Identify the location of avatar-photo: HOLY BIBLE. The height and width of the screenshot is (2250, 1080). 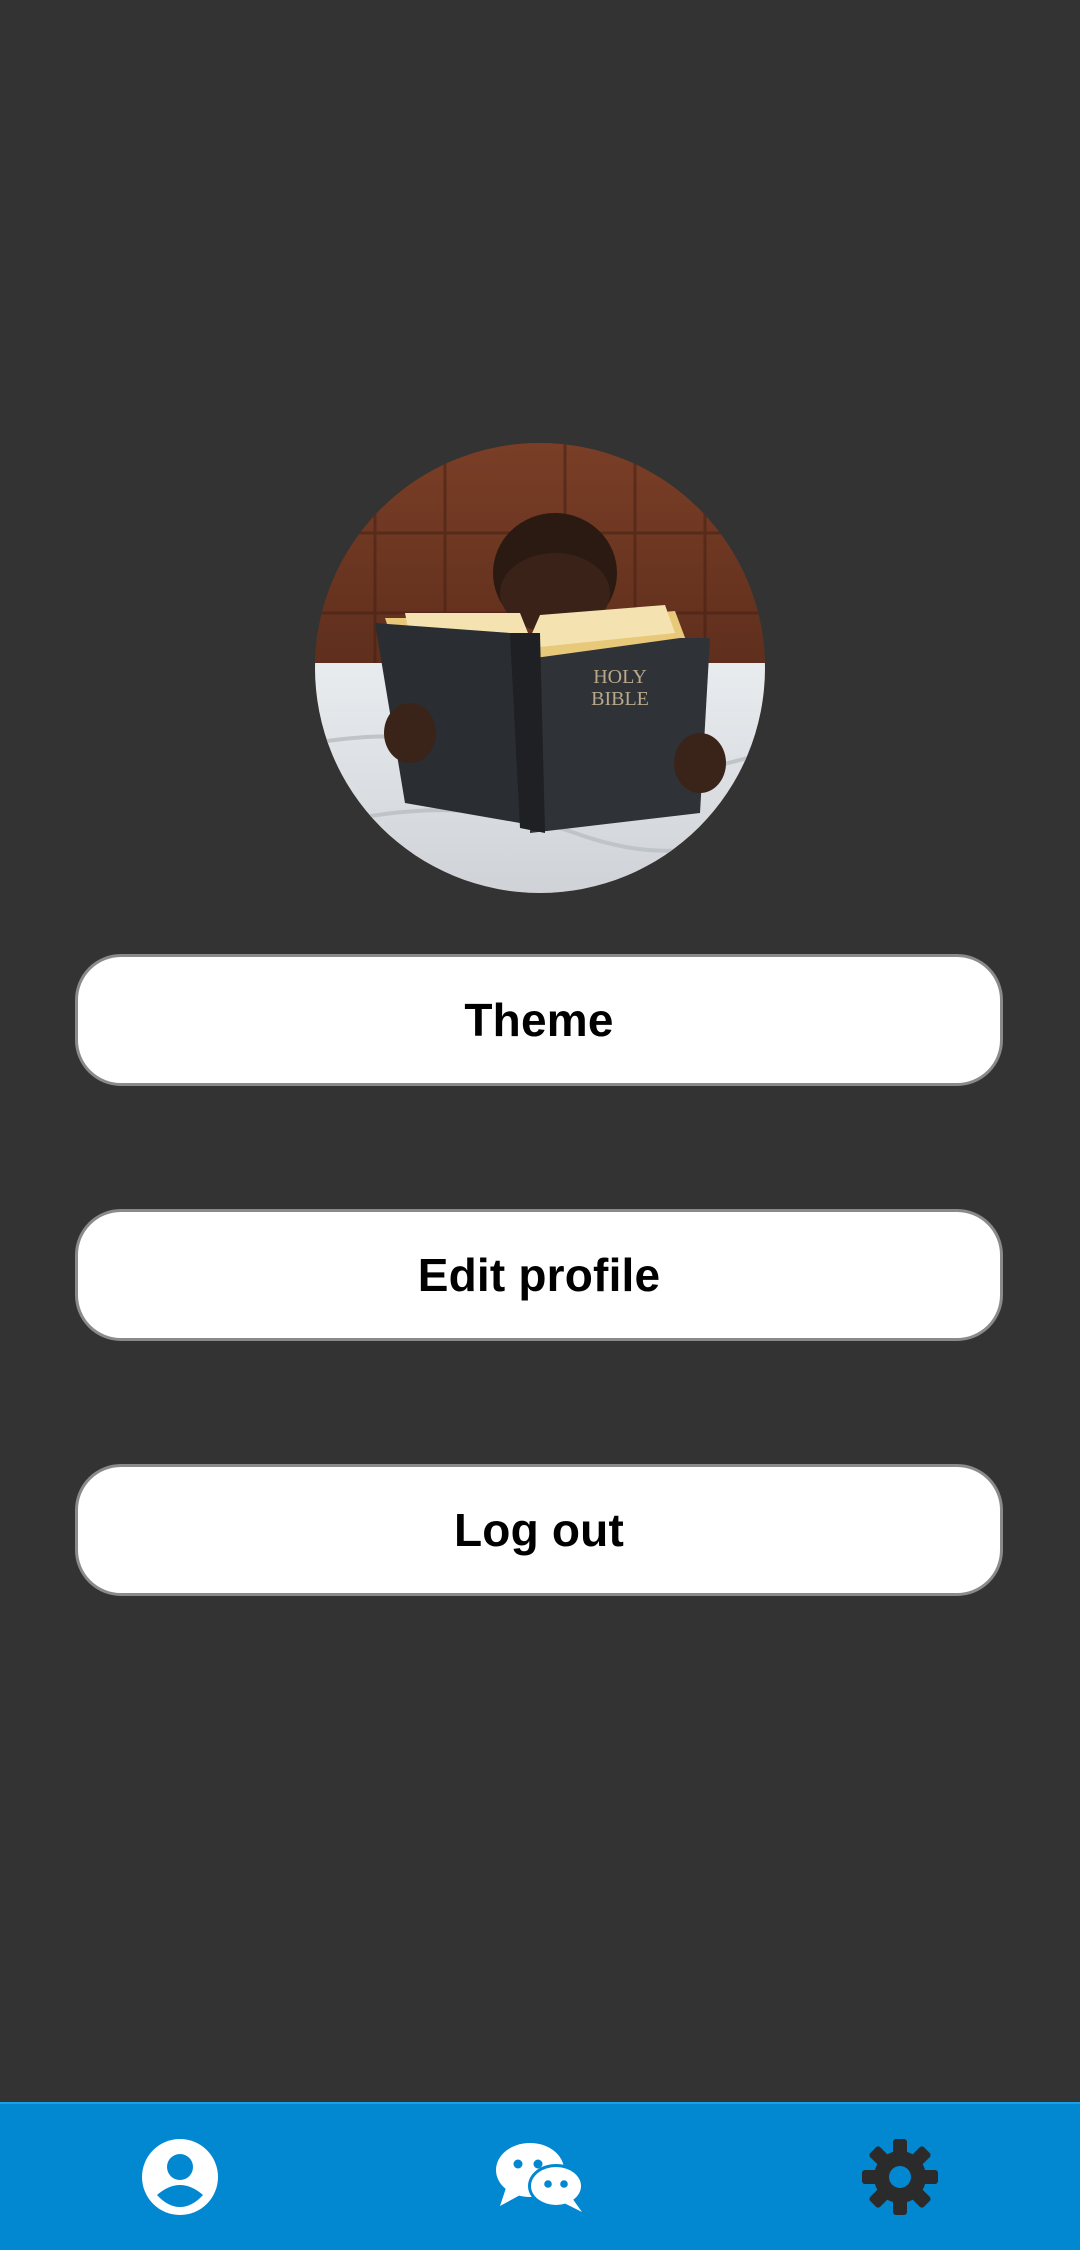
(540, 668).